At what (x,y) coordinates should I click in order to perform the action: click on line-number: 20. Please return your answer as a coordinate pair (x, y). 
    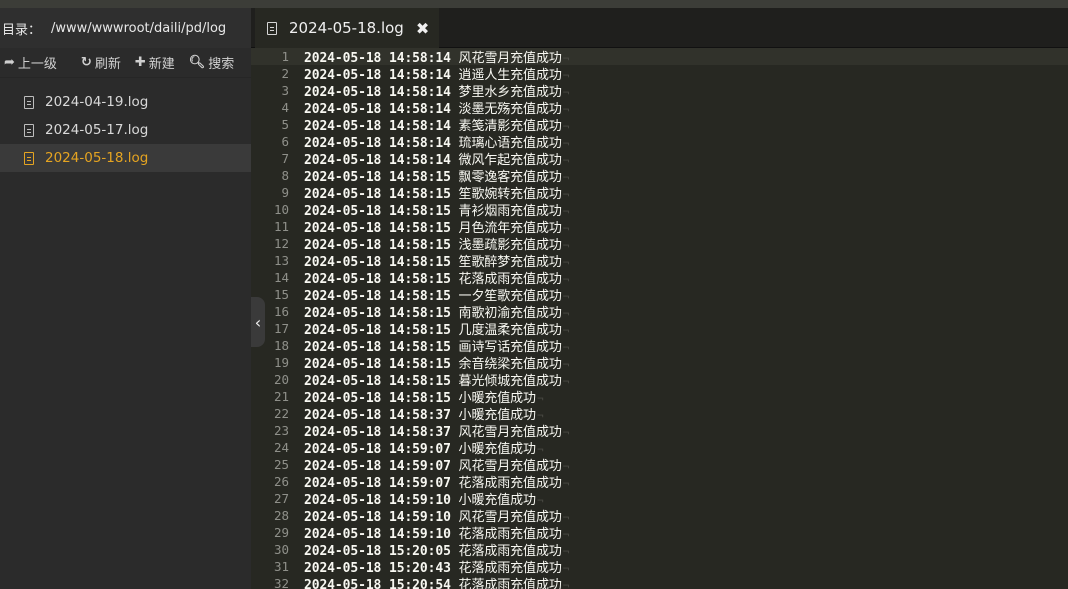
    Looking at the image, I should click on (281, 379).